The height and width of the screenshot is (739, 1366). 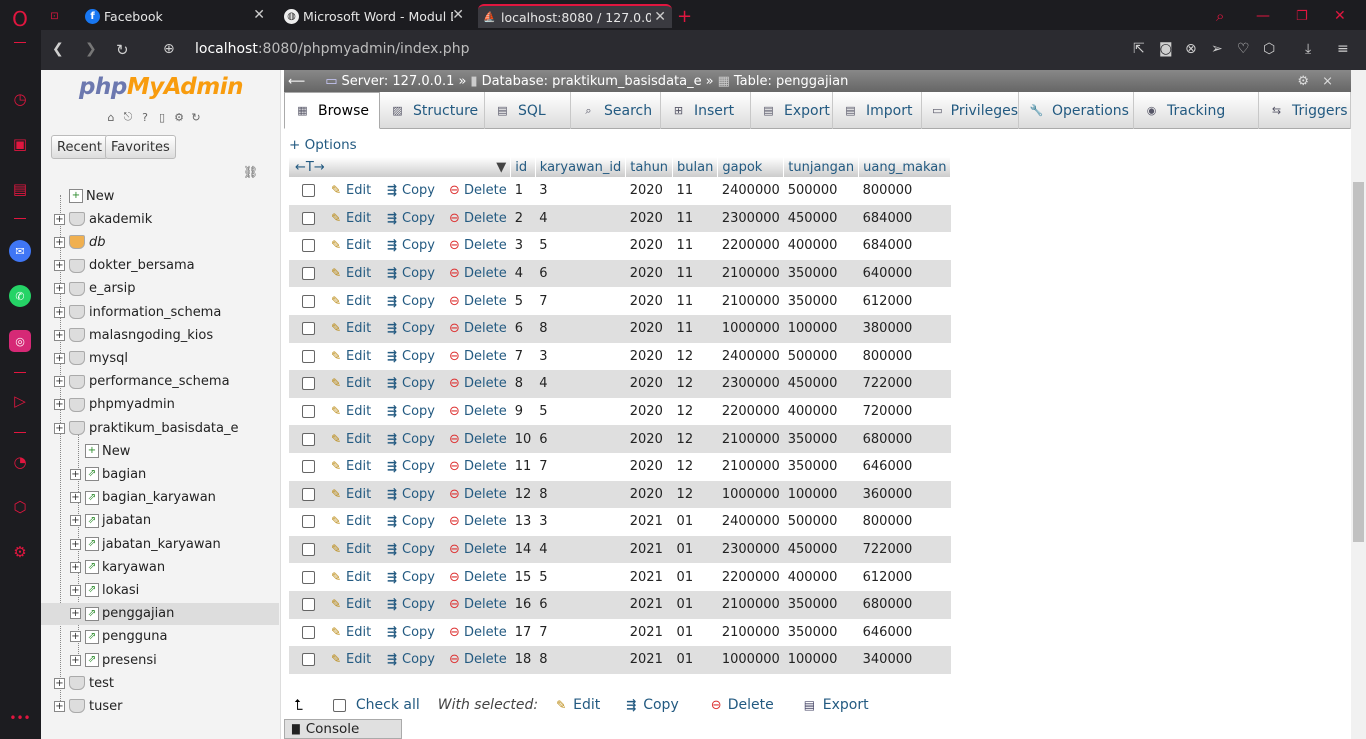 I want to click on cell-uang-makan: 612000, so click(x=905, y=577).